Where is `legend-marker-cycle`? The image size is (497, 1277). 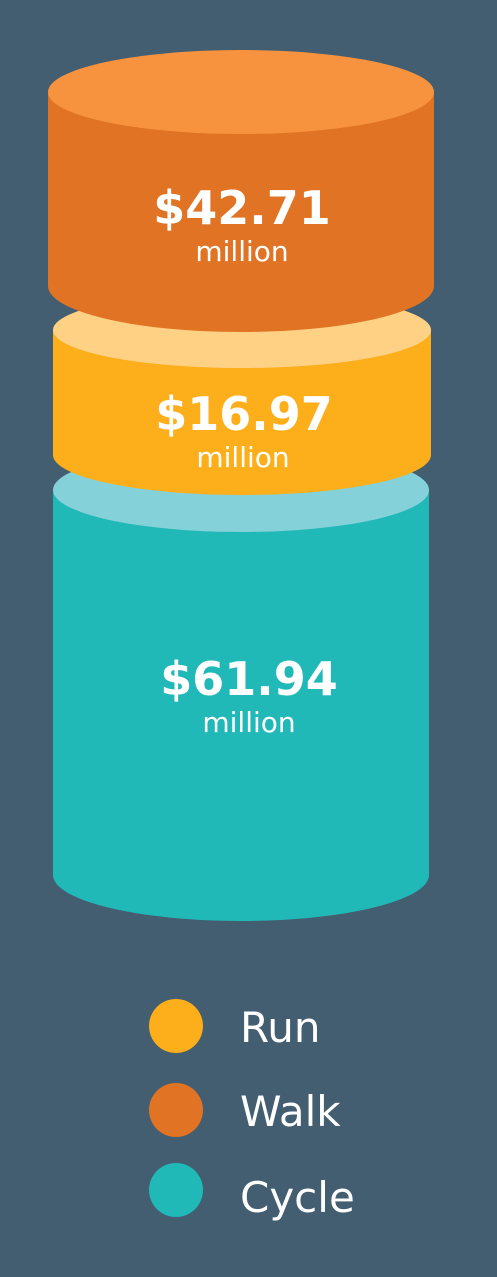 legend-marker-cycle is located at coordinates (176, 1190).